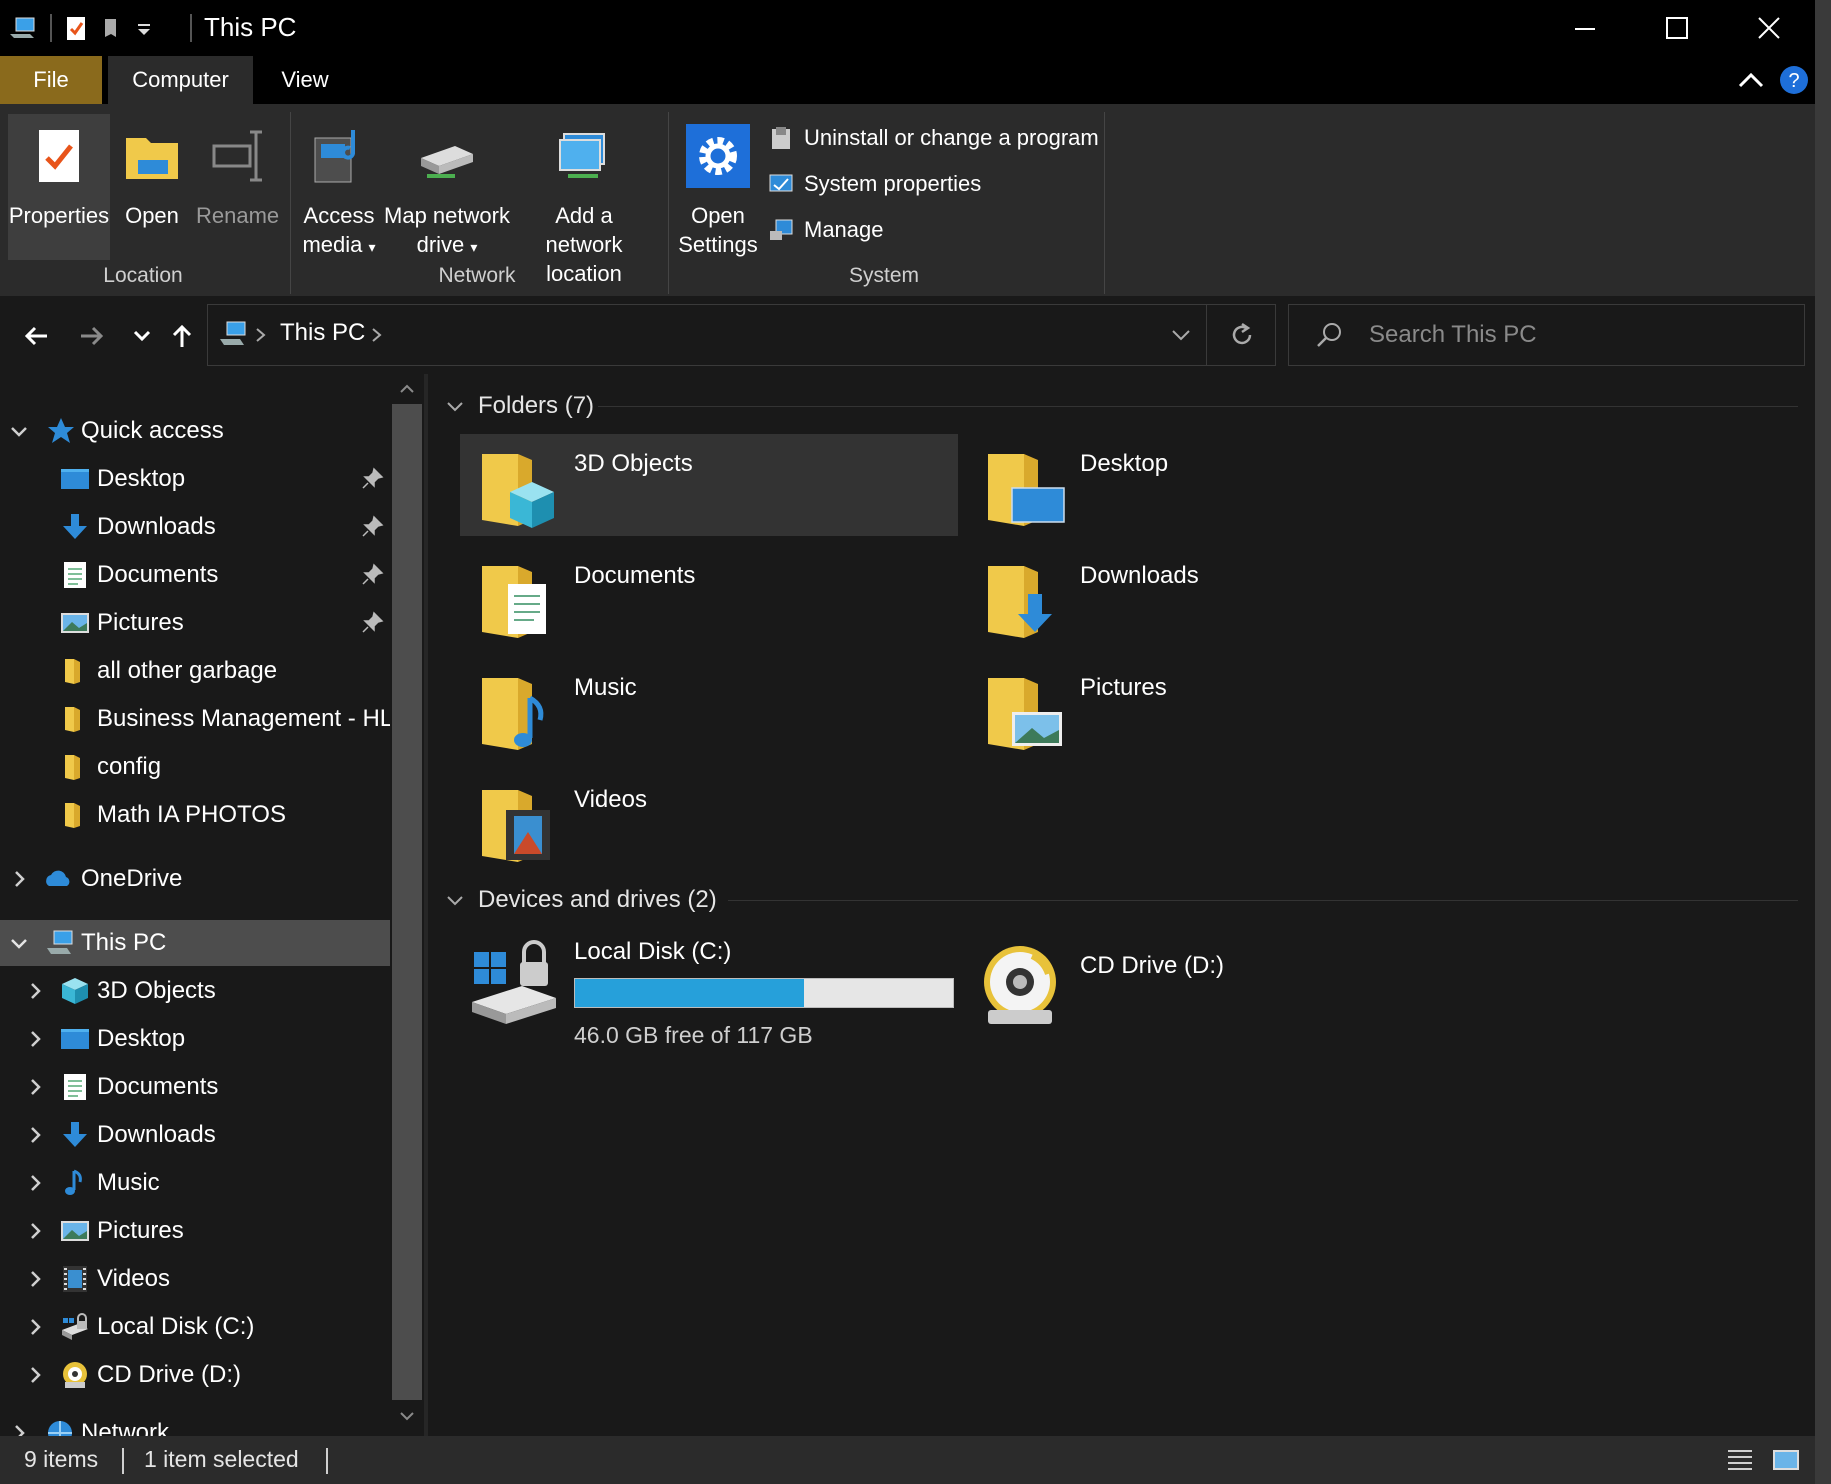 The image size is (1831, 1484). What do you see at coordinates (1769, 28) in the screenshot?
I see `close-button` at bounding box center [1769, 28].